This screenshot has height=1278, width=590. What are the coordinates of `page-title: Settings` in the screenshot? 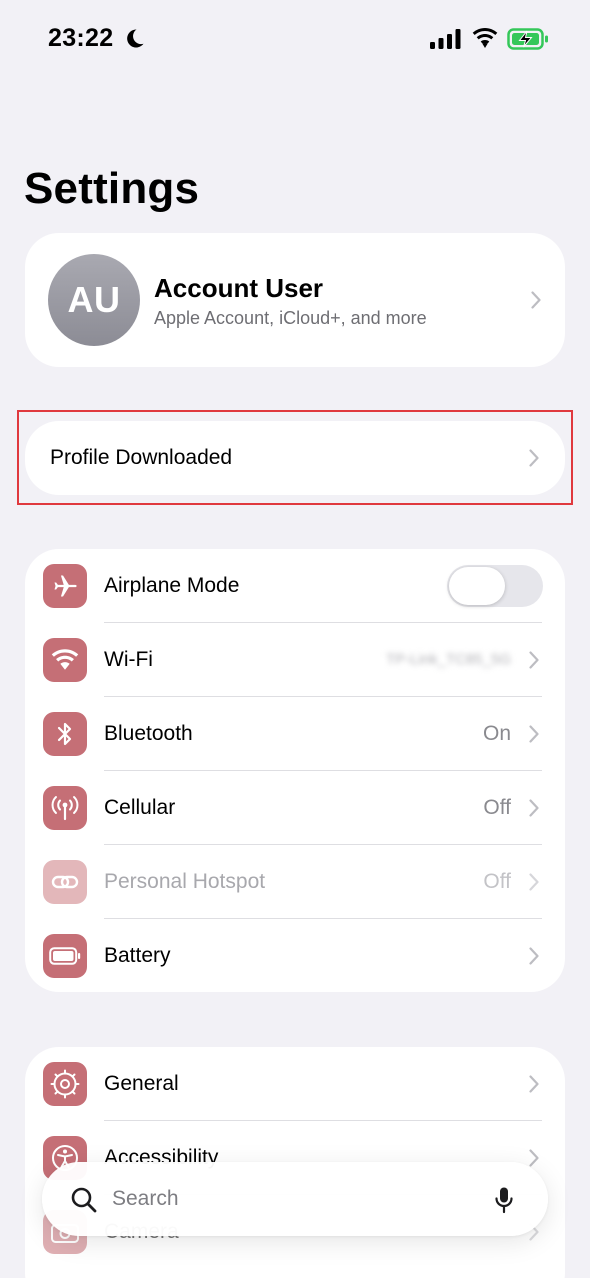 It's located at (112, 188).